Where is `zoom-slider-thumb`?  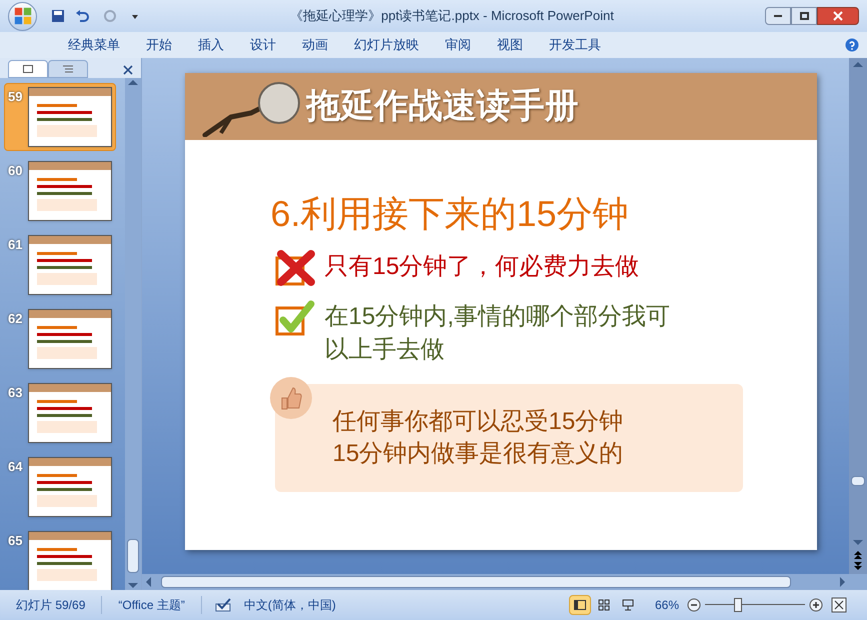
zoom-slider-thumb is located at coordinates (738, 605).